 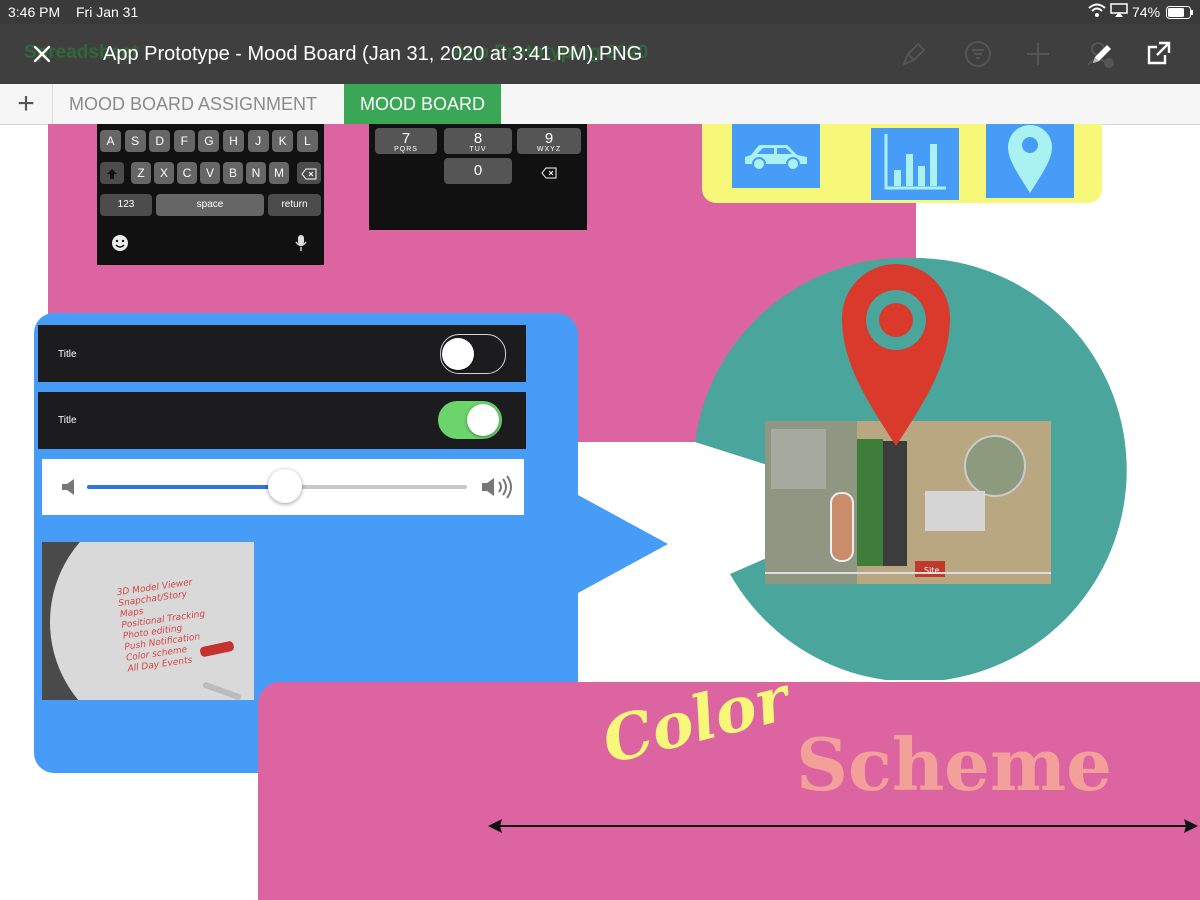 I want to click on shift-icon, so click(x=112, y=173).